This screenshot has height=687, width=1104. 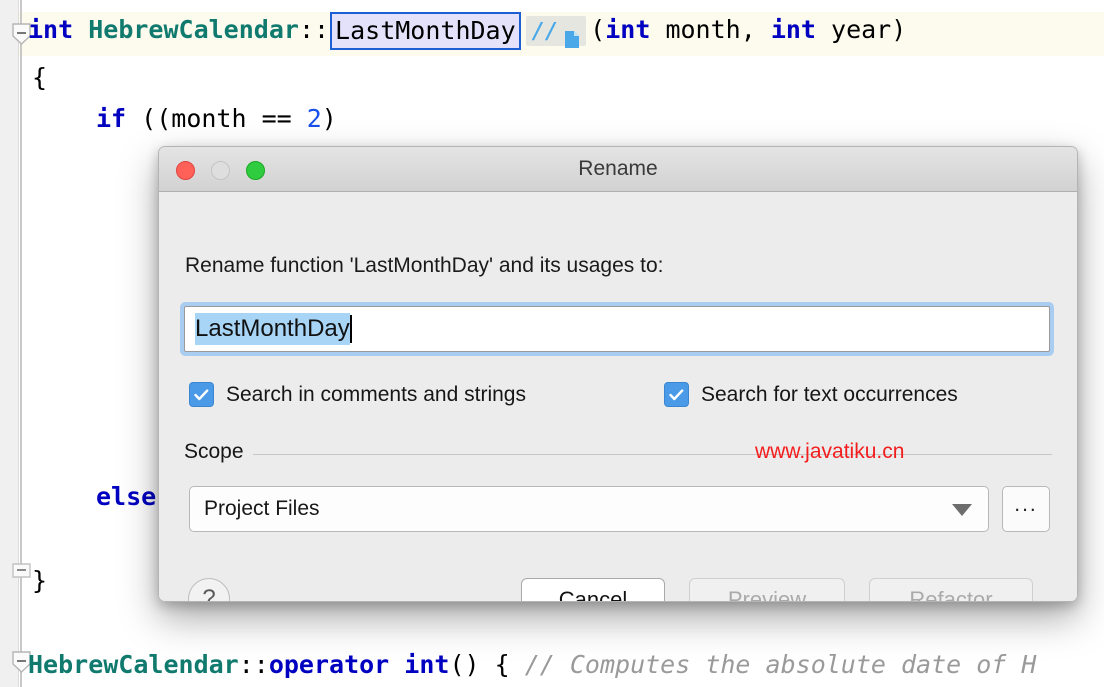 I want to click on class-name-hebrewcalendar-2: HebrewCalendar, so click(x=133, y=664).